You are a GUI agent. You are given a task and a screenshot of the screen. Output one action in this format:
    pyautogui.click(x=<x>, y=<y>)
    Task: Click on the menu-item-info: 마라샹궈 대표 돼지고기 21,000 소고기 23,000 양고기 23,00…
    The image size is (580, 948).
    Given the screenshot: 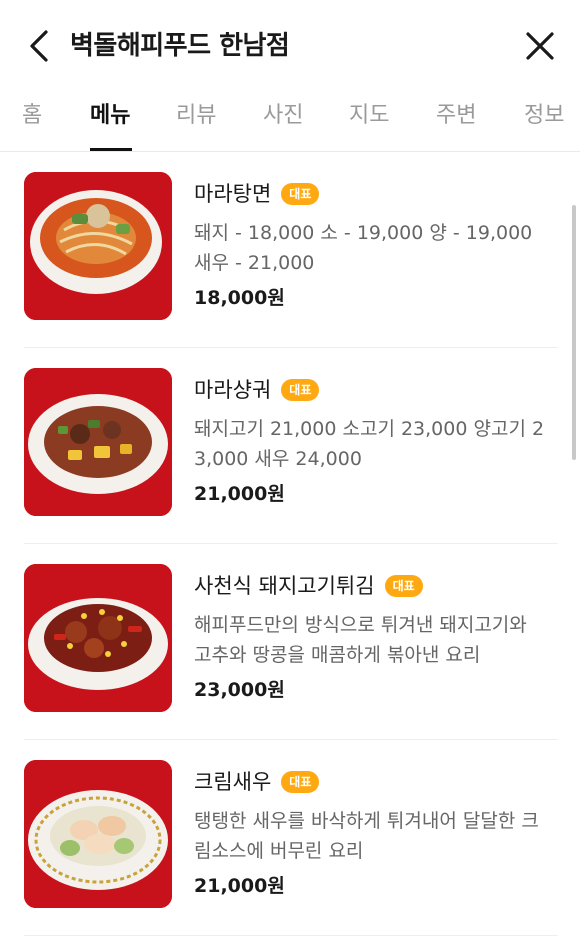 What is the action you would take?
    pyautogui.click(x=374, y=440)
    